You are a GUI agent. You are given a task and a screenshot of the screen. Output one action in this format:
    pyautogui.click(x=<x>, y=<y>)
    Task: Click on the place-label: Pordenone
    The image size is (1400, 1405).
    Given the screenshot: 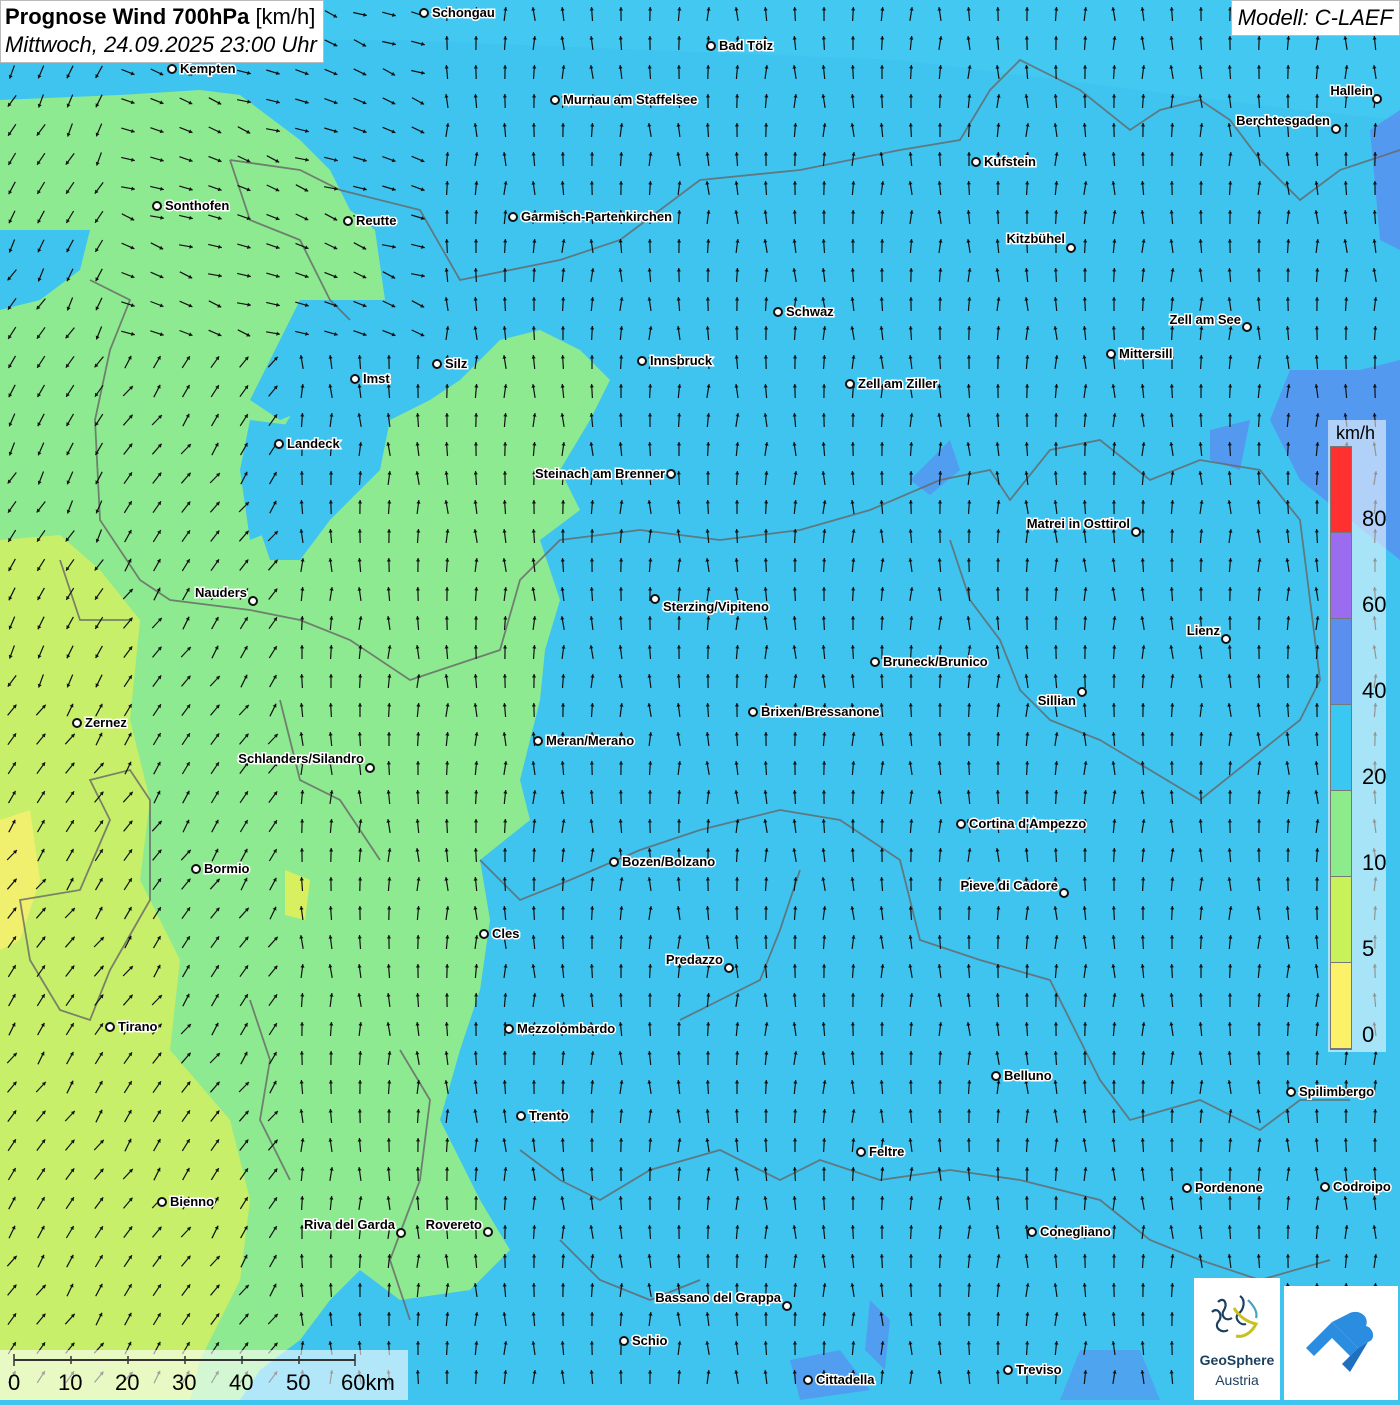 What is the action you would take?
    pyautogui.click(x=1229, y=1187)
    